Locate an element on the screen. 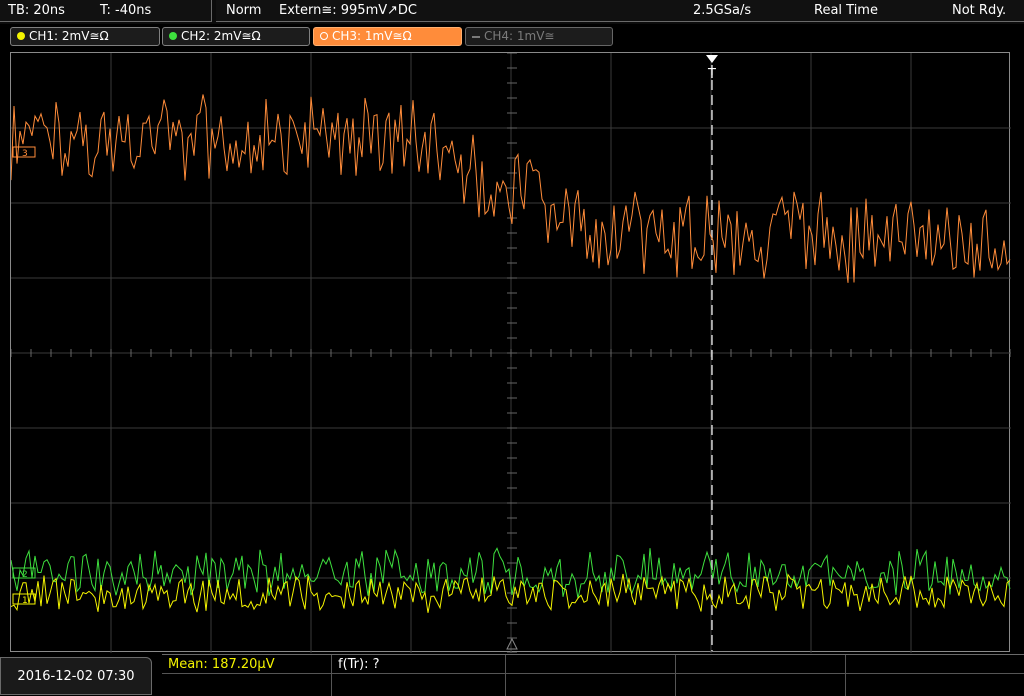 The image size is (1024, 696). ch2-dot-icon is located at coordinates (173, 35).